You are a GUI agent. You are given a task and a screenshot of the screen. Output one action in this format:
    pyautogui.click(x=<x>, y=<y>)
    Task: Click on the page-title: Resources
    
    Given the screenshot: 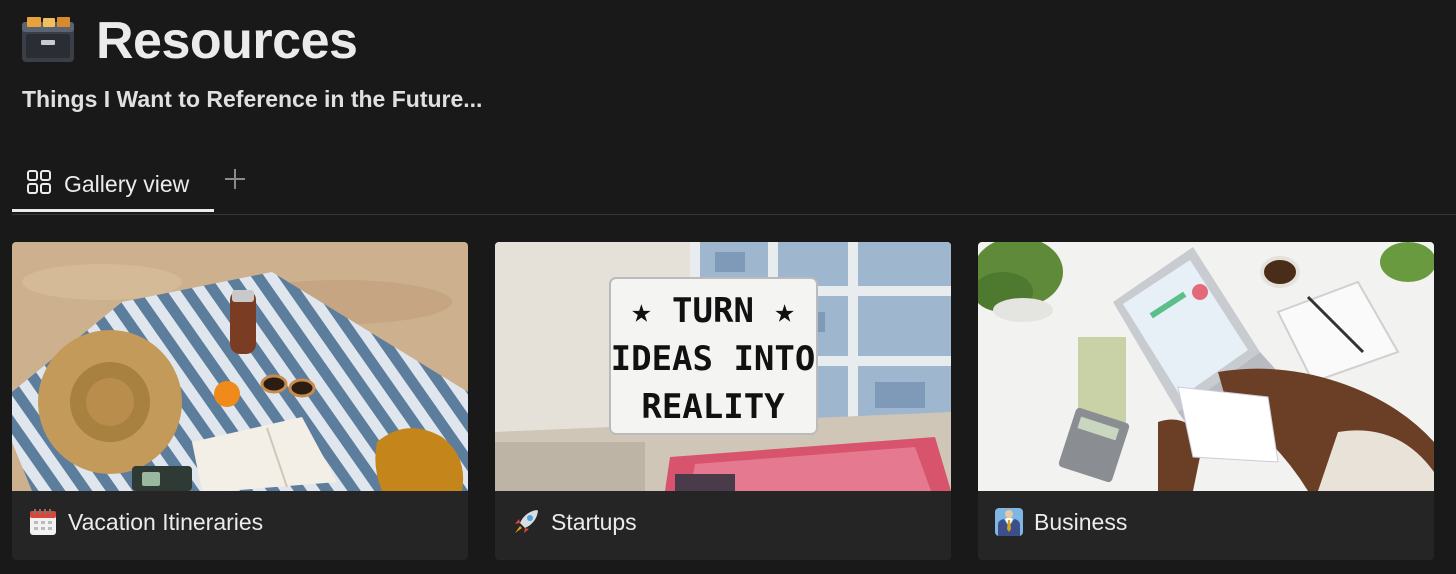 What is the action you would take?
    pyautogui.click(x=227, y=41)
    